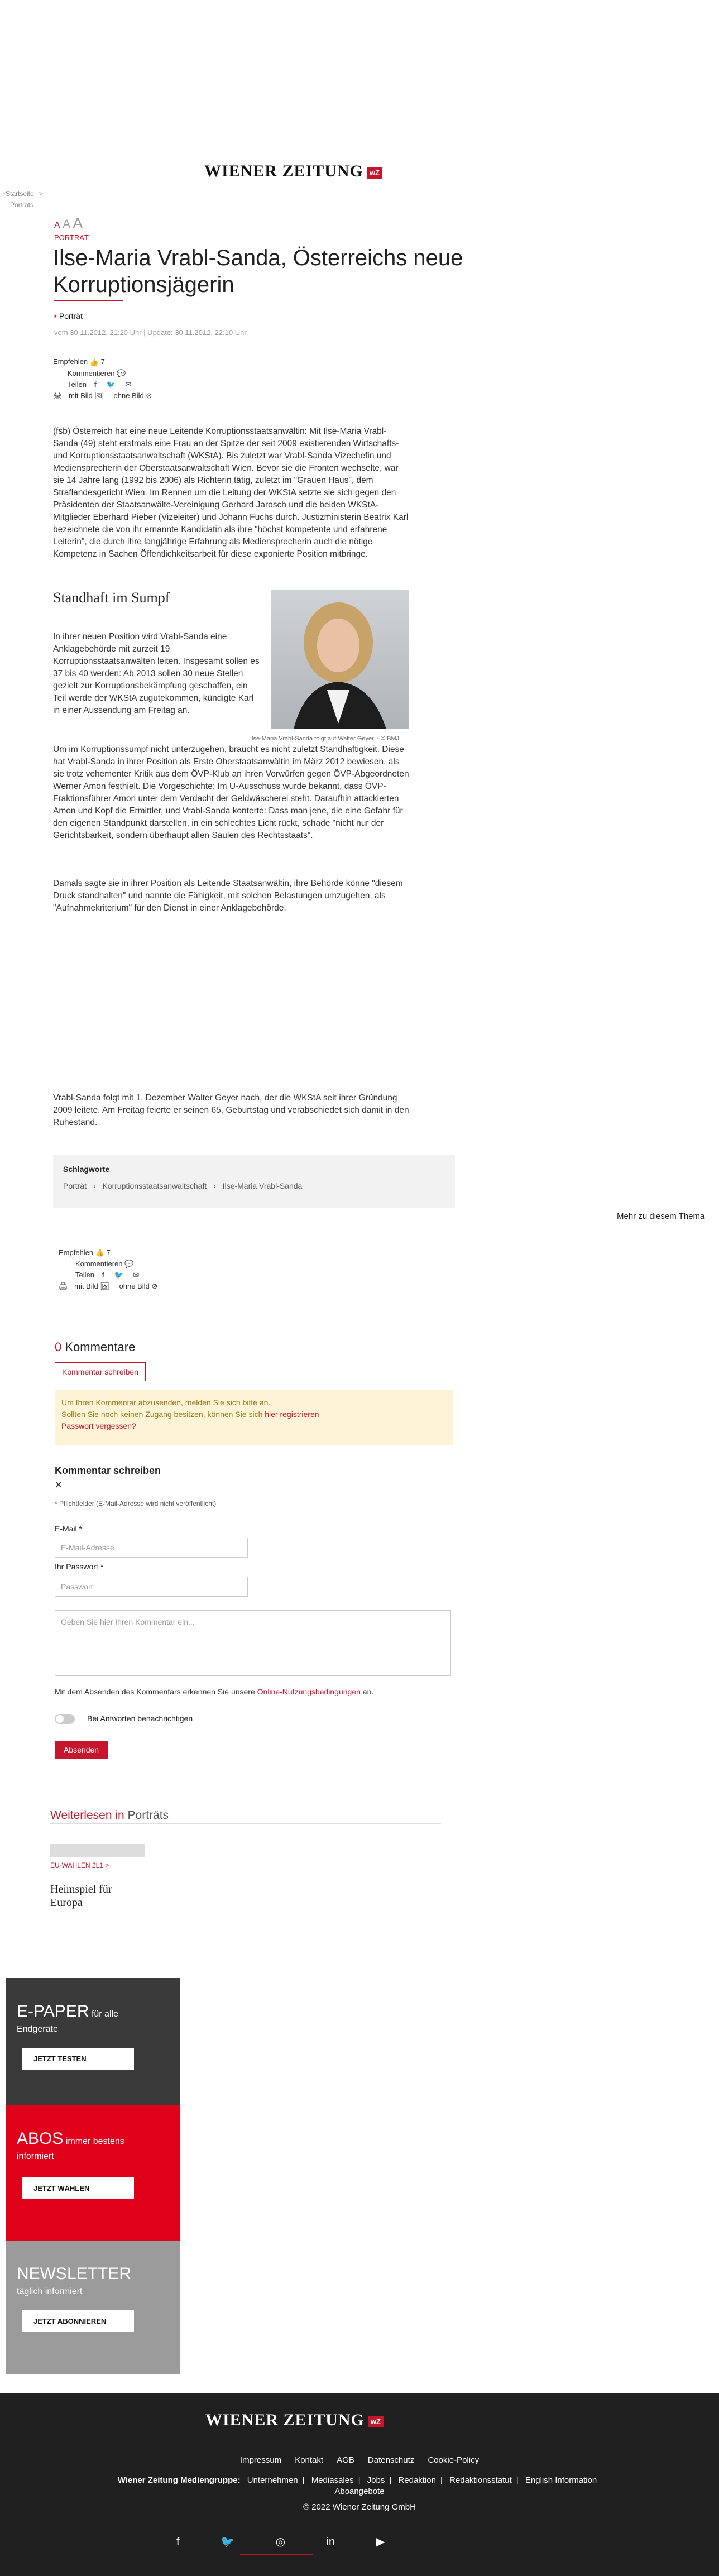  What do you see at coordinates (340, 665) in the screenshot?
I see `portrait-image` at bounding box center [340, 665].